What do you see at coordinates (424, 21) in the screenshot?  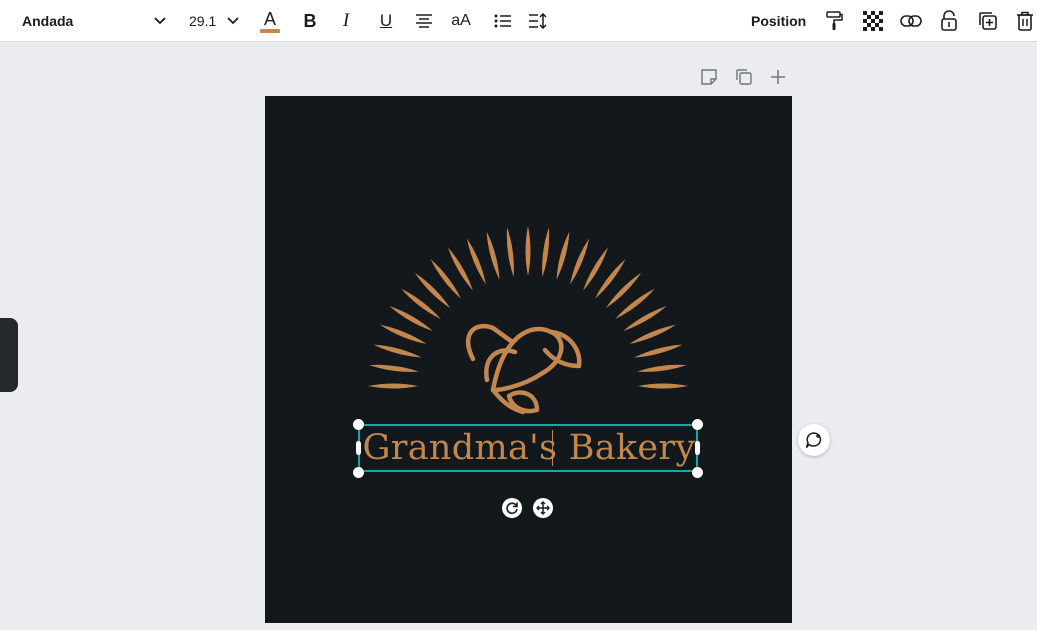 I see `align-icon` at bounding box center [424, 21].